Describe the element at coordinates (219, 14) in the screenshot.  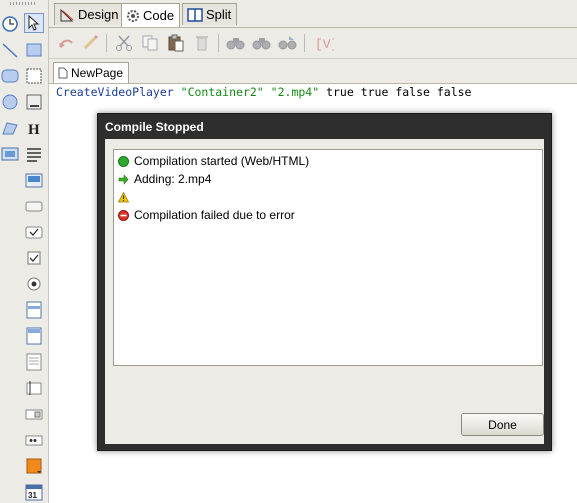
I see `tab-split-label: Split` at that location.